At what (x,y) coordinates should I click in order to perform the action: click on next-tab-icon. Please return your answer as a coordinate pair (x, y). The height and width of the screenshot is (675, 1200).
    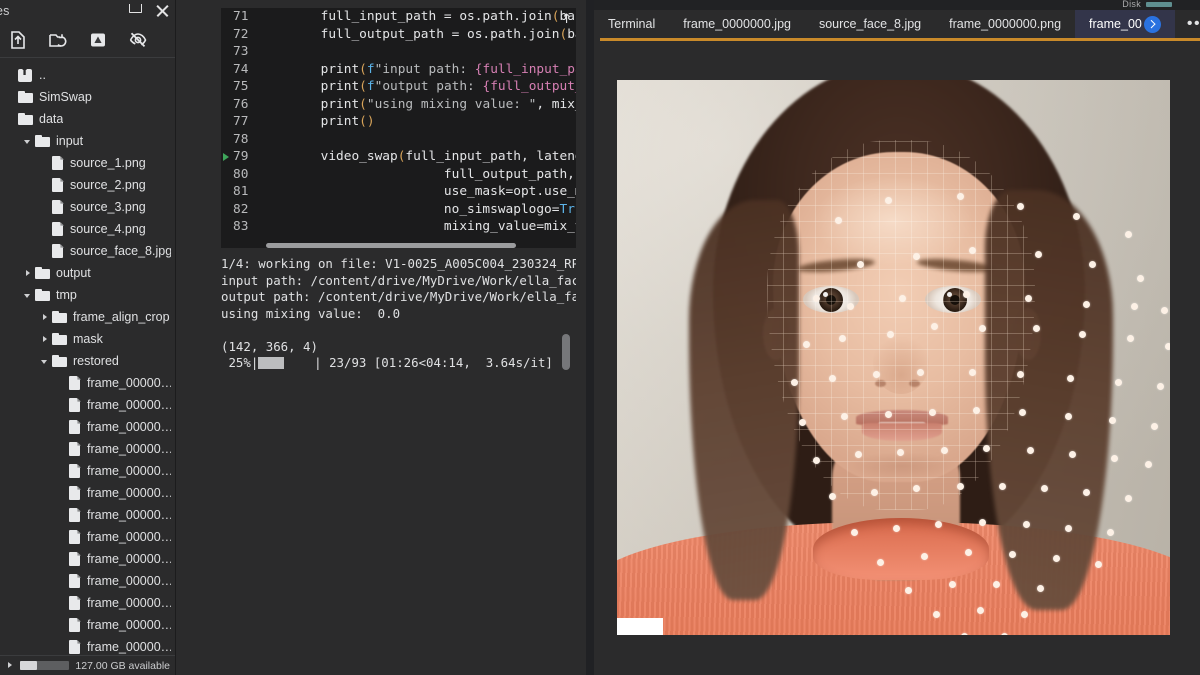
    Looking at the image, I should click on (1152, 24).